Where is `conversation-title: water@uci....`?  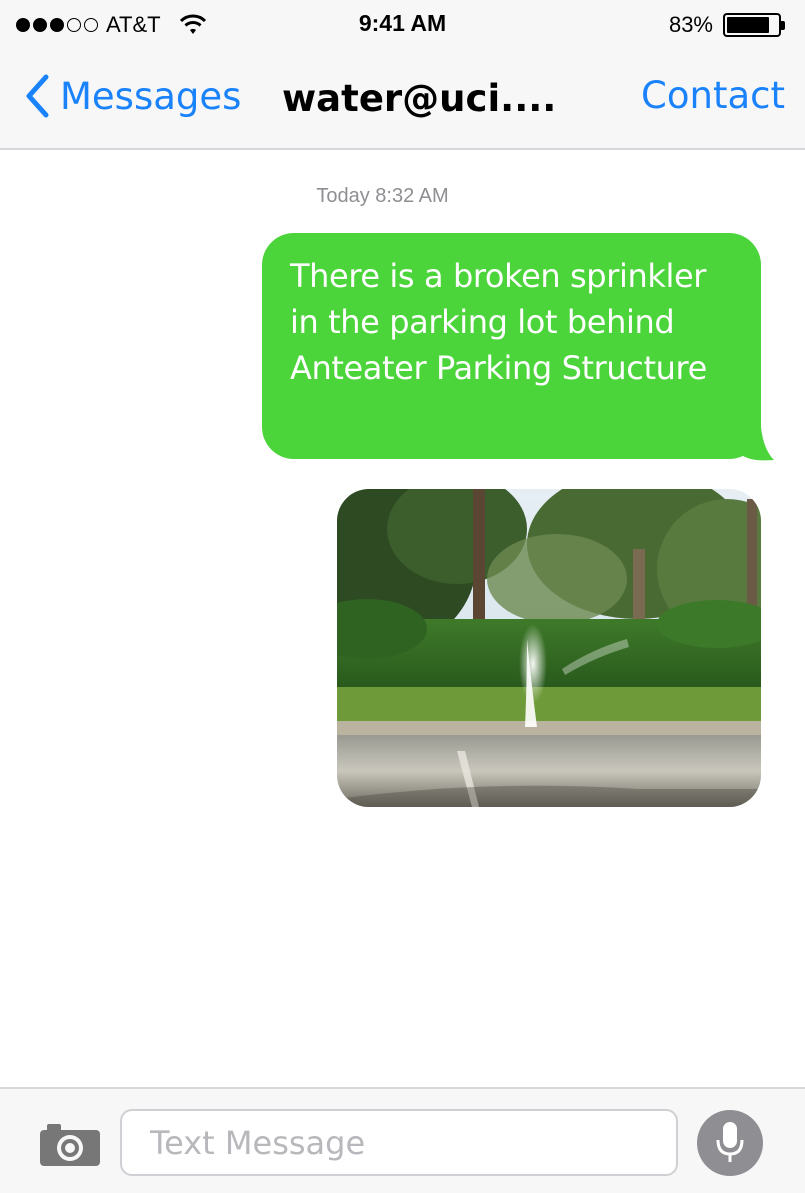
conversation-title: water@uci.... is located at coordinates (419, 98).